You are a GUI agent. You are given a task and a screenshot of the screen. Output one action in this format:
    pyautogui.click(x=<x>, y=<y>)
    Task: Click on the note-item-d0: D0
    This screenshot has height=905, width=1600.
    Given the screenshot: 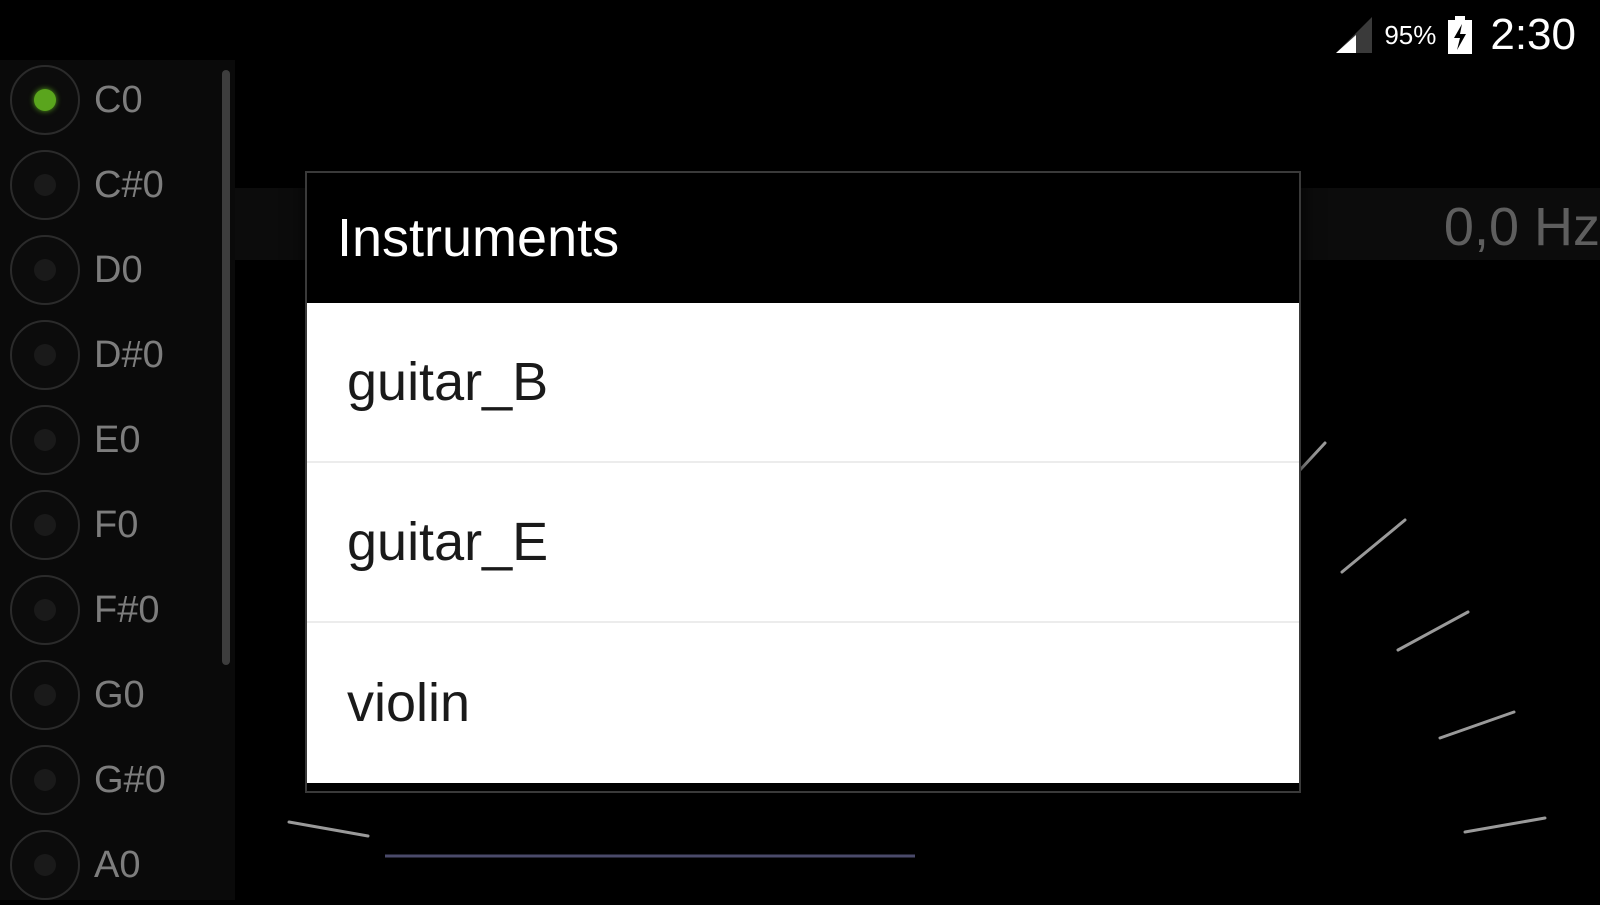 What is the action you would take?
    pyautogui.click(x=115, y=270)
    